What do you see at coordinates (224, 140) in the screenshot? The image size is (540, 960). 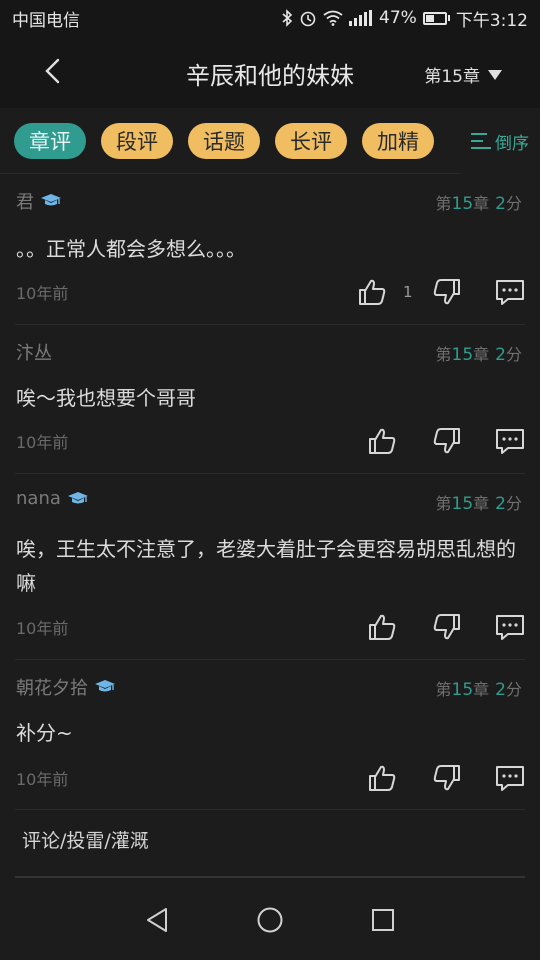 I see `tab-2: 话题` at bounding box center [224, 140].